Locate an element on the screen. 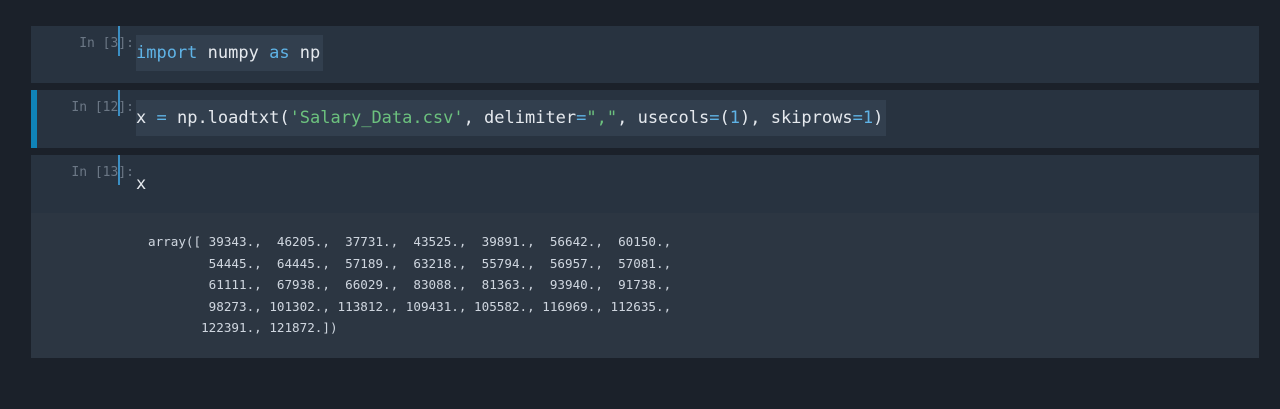 The width and height of the screenshot is (1280, 409). code-input: x is located at coordinates (141, 184).